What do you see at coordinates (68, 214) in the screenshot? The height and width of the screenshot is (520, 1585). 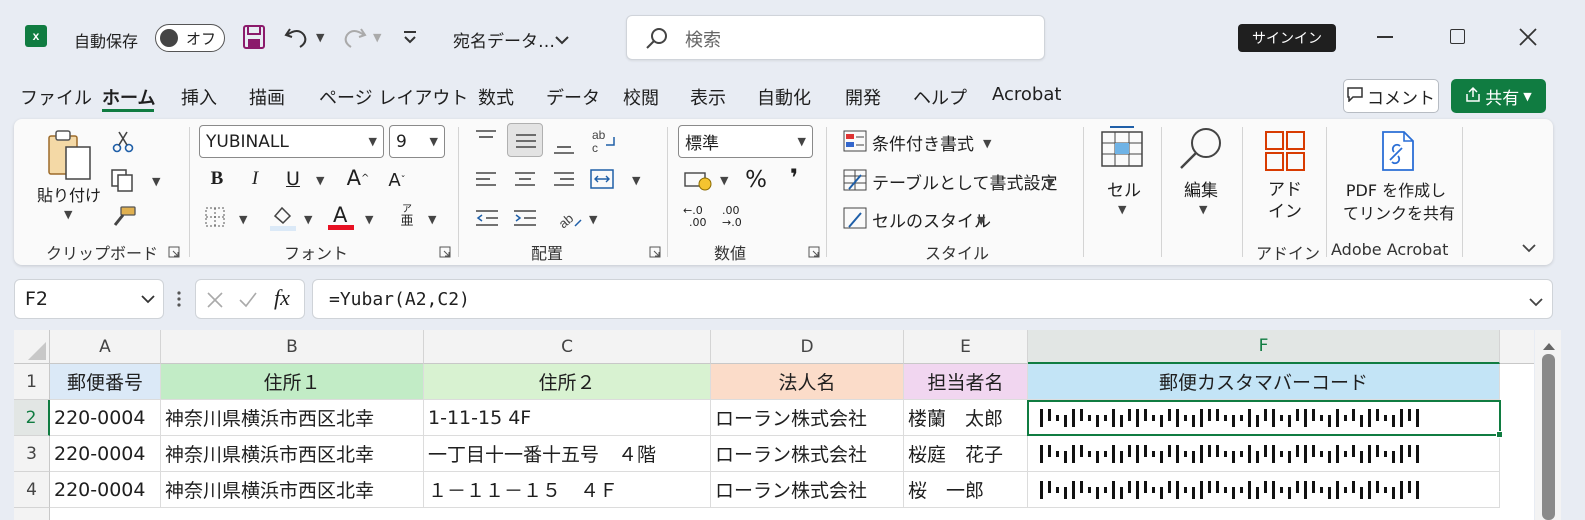 I see `paste-dropdown-icon: ▼` at bounding box center [68, 214].